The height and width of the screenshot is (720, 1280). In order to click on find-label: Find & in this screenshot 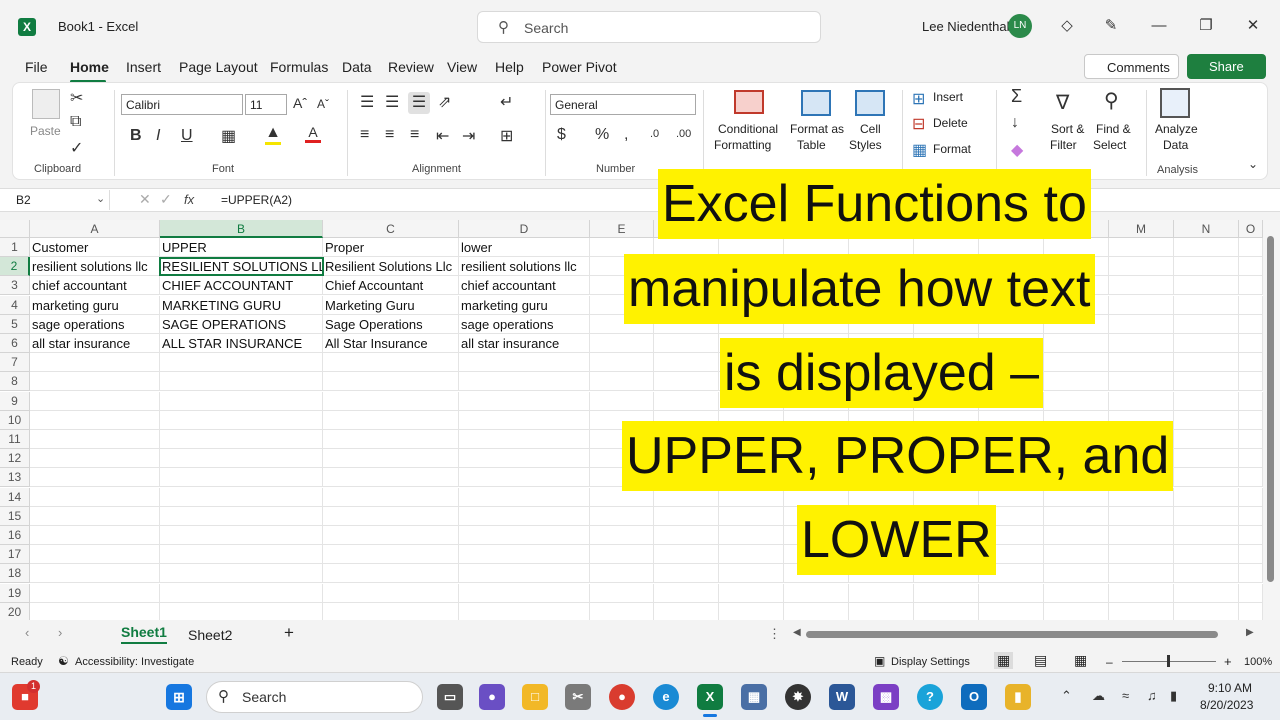, I will do `click(1113, 129)`.